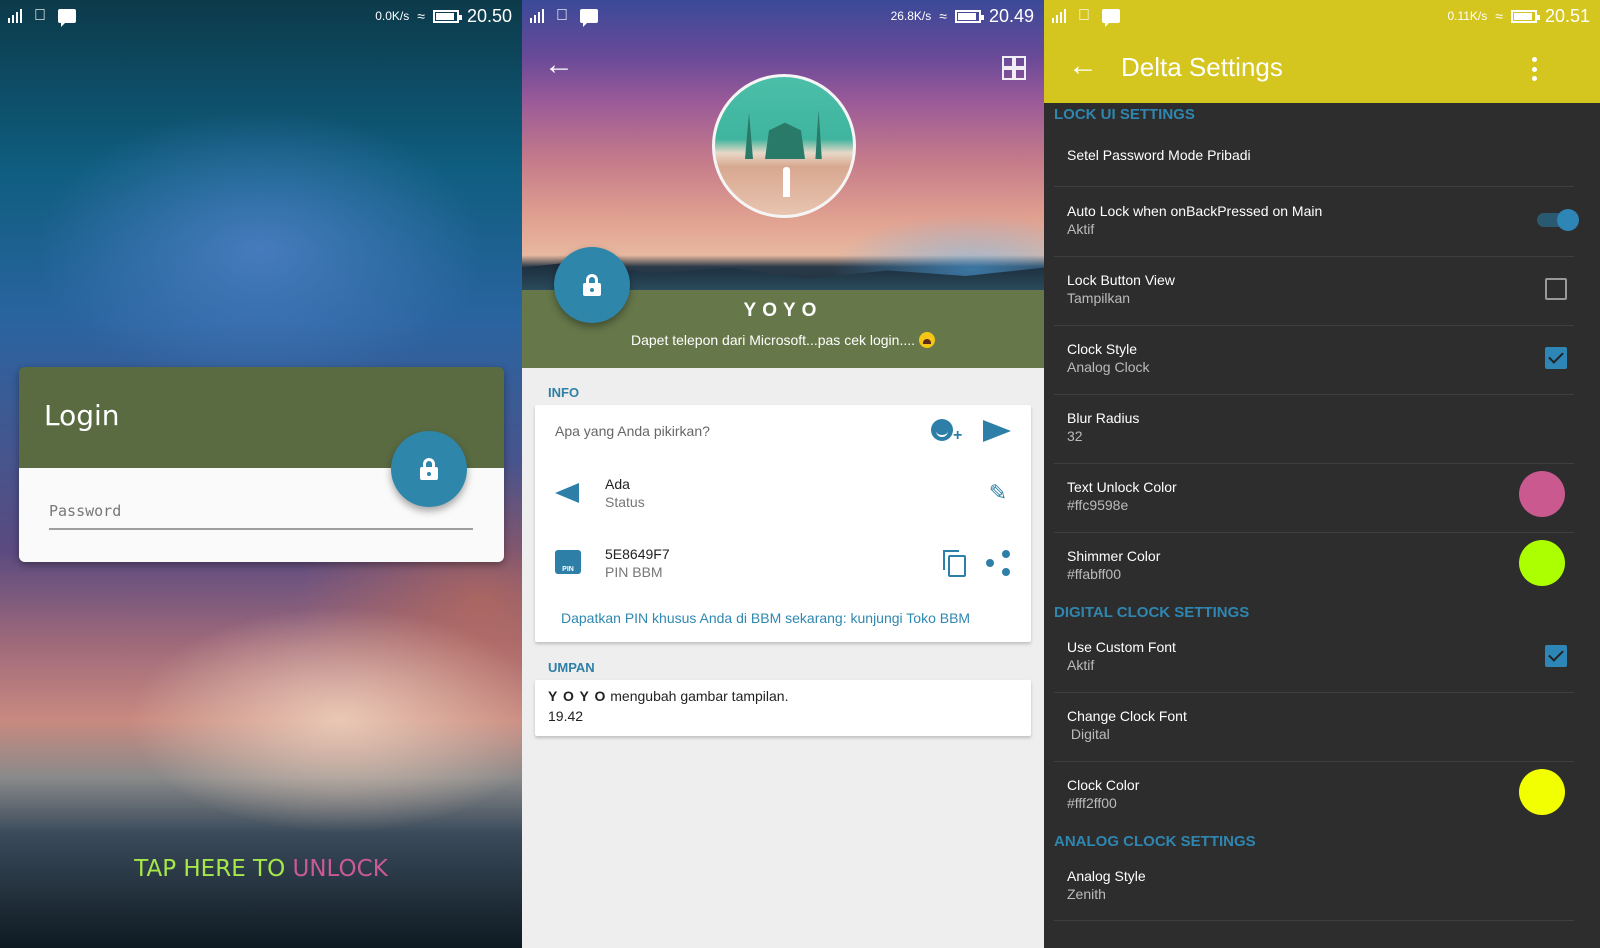  Describe the element at coordinates (947, 431) in the screenshot. I see `add-emoji-icon: +` at that location.